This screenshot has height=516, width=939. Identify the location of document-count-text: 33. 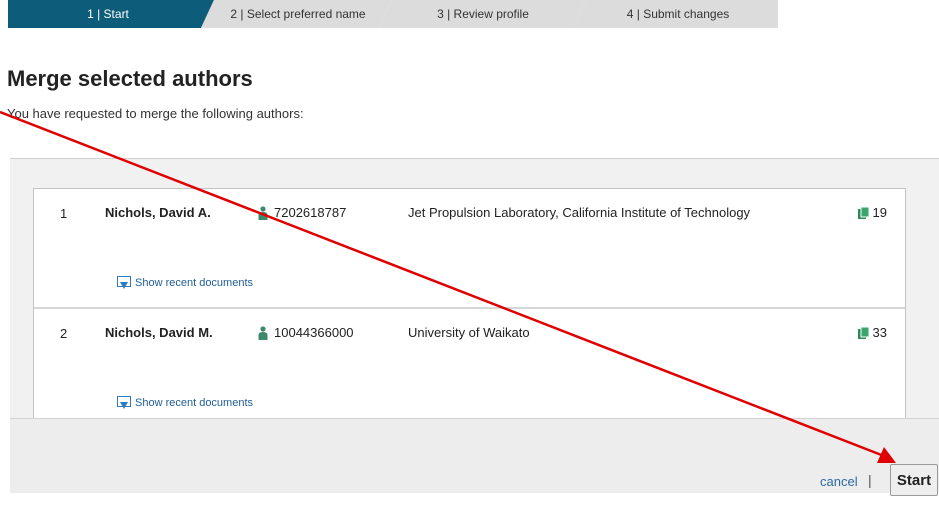
(879, 332).